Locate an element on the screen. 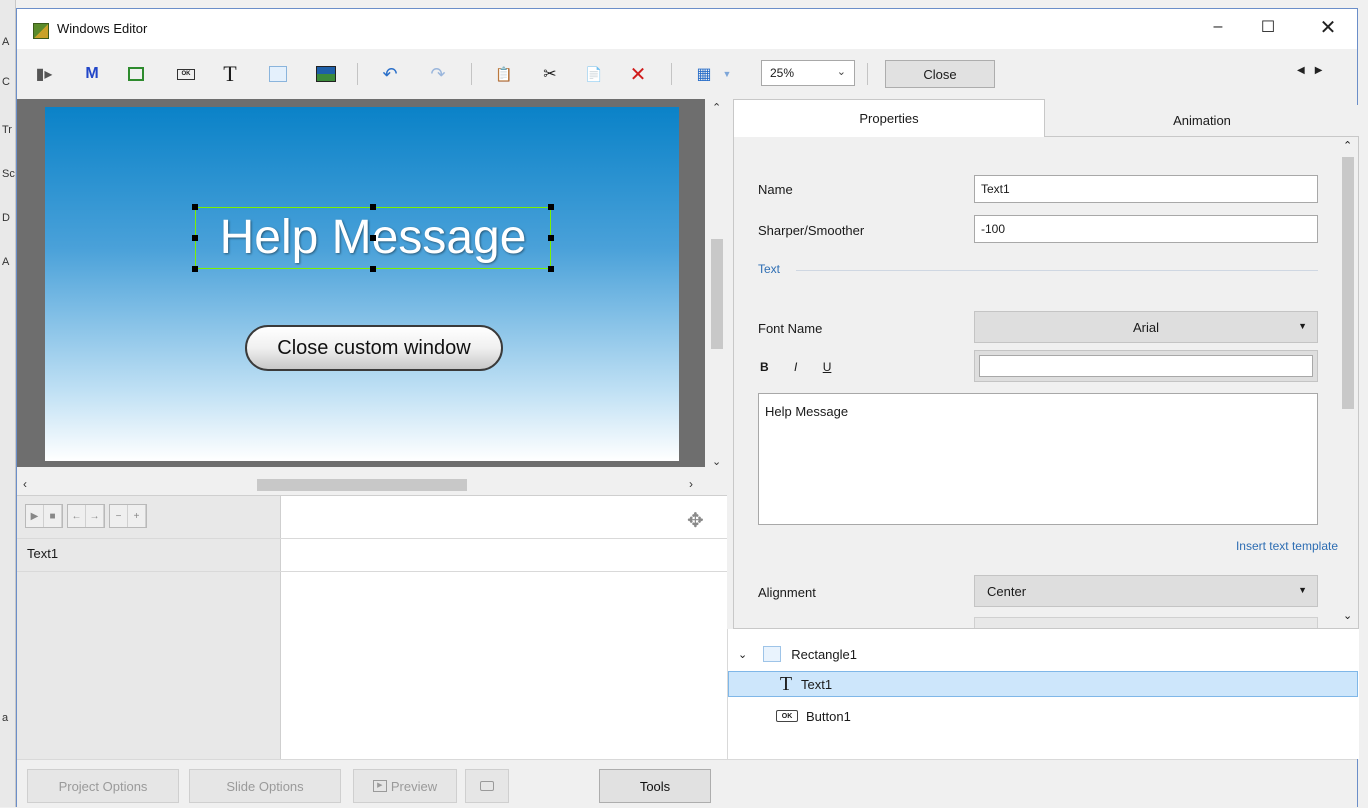 The width and height of the screenshot is (1368, 808). button-object-icon: OK is located at coordinates (186, 74).